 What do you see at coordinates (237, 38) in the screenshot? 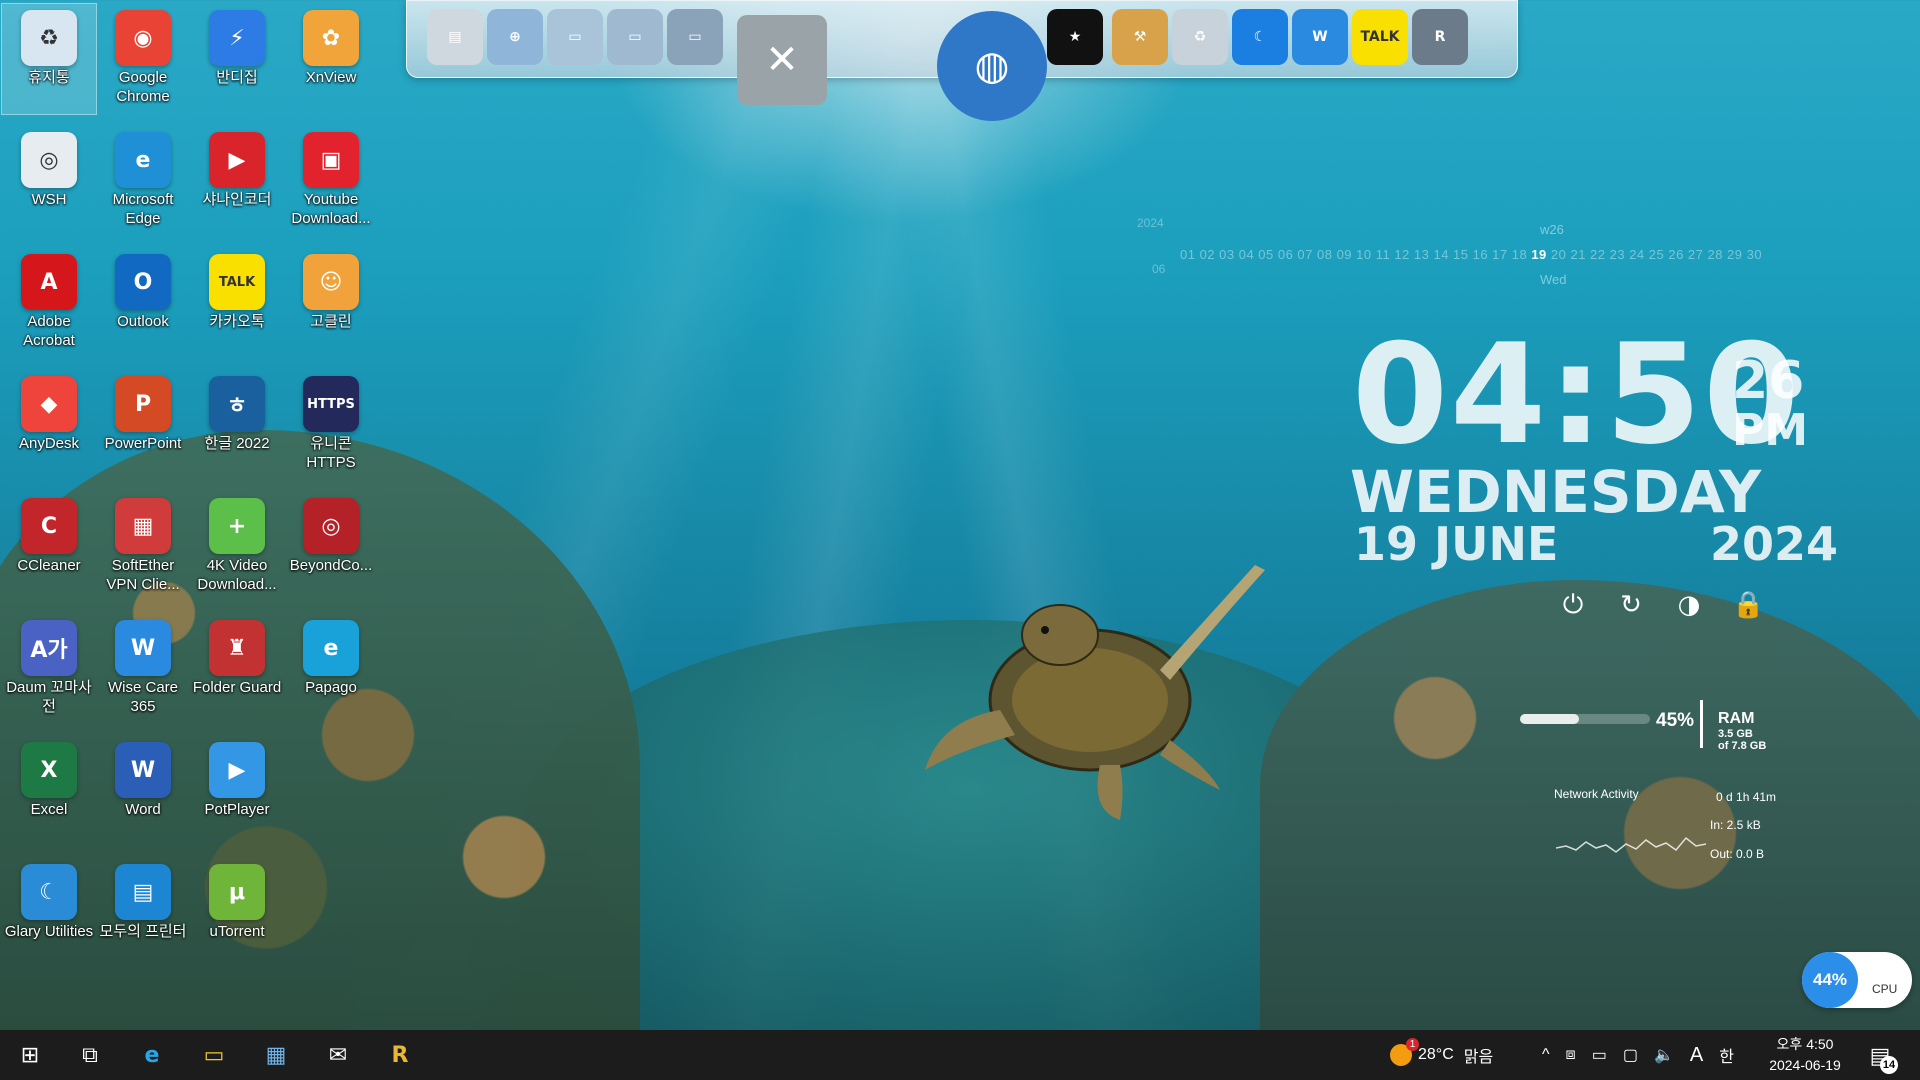
I see `app-icon: ⚡` at bounding box center [237, 38].